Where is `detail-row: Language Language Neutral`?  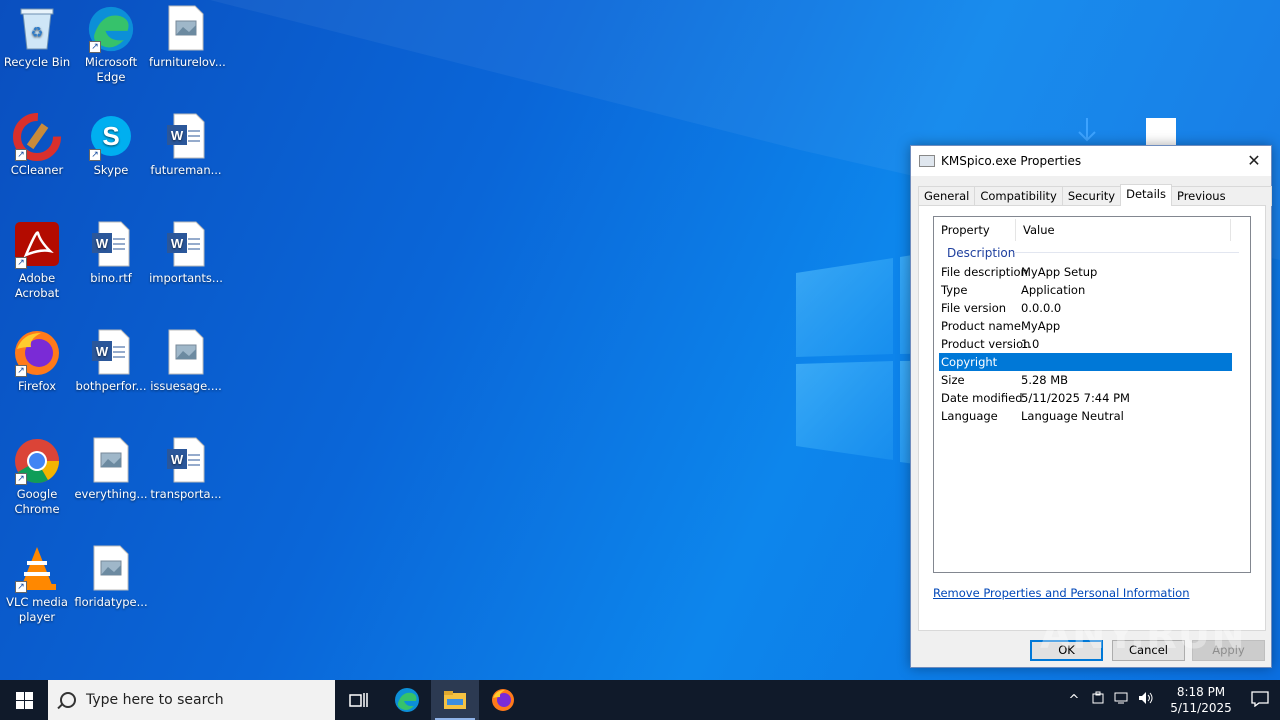
detail-row: Language Language Neutral is located at coordinates (1085, 416).